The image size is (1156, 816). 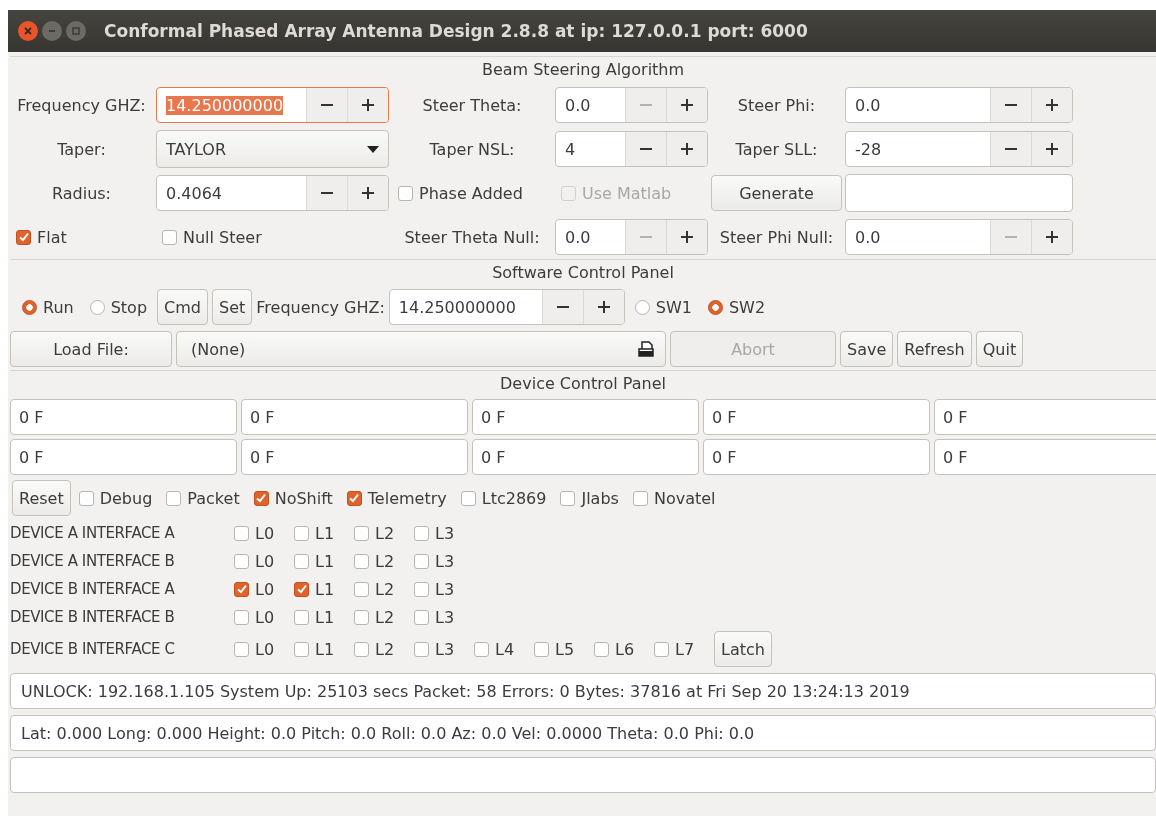 I want to click on field-label: Taper NSL:, so click(x=472, y=149).